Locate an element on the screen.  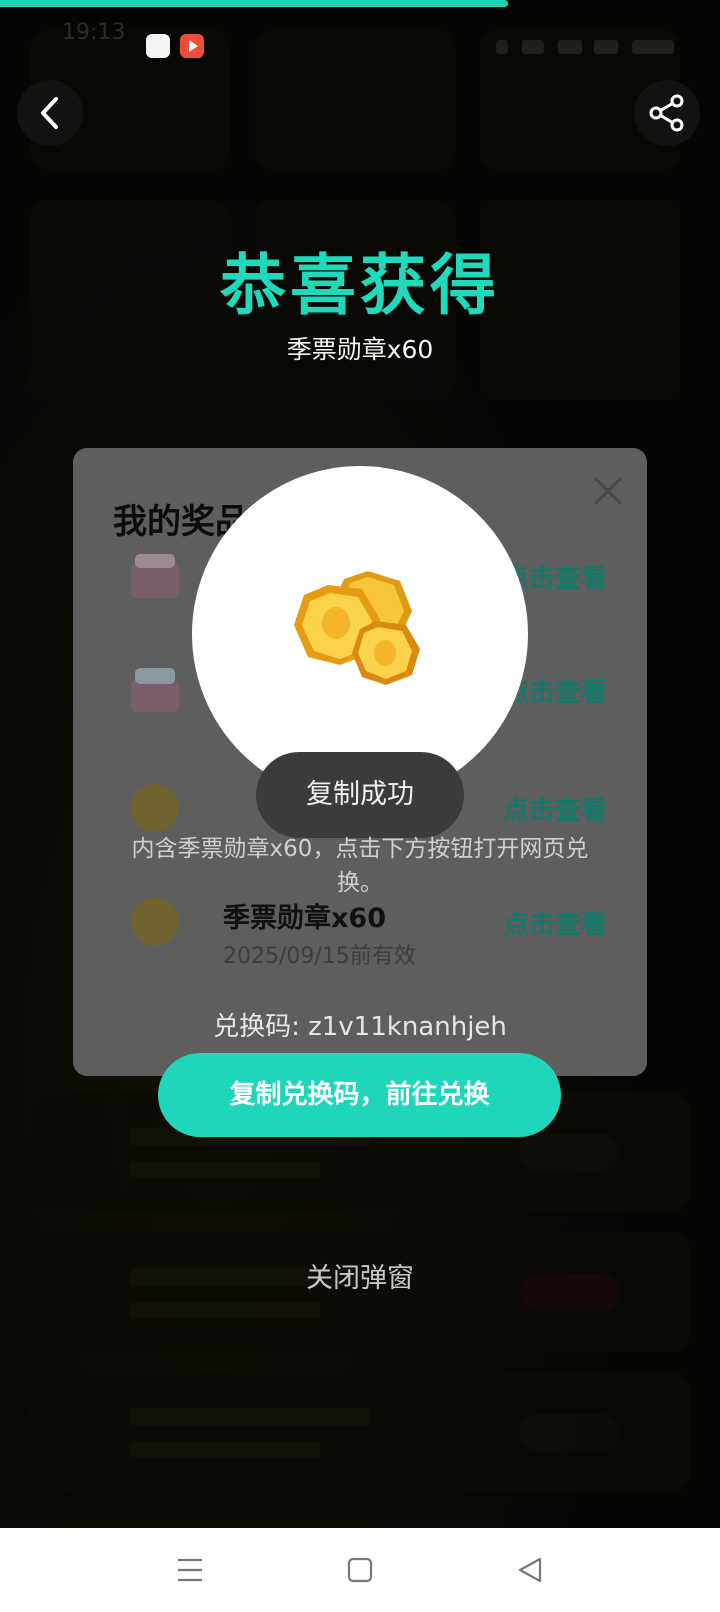
chevron-left-icon is located at coordinates (49, 113).